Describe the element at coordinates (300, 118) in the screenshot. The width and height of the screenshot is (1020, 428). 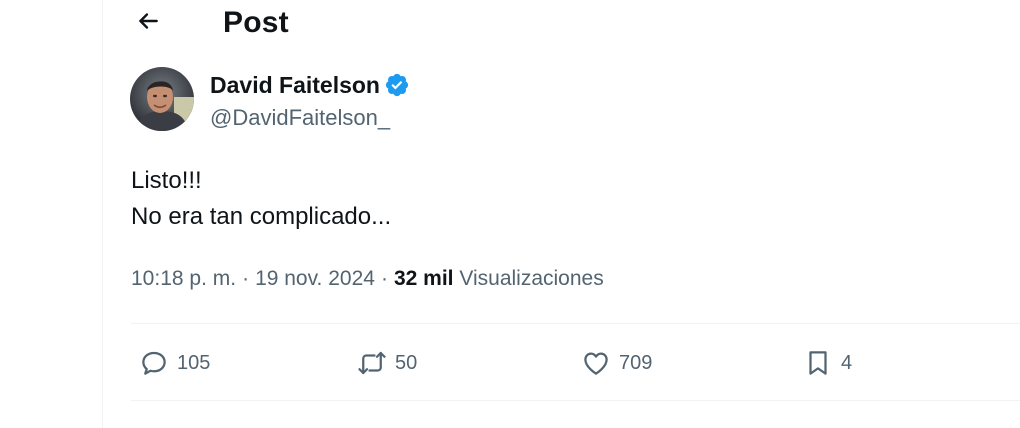
I see `author-handle: @DavidFaitelson_` at that location.